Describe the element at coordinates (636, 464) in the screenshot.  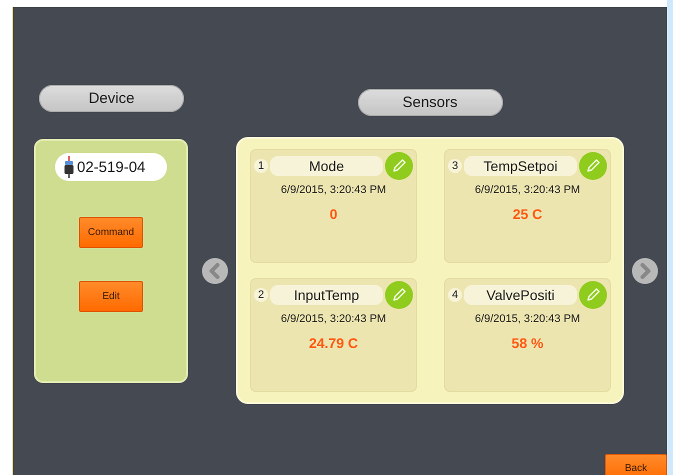
I see `back-button: Back` at that location.